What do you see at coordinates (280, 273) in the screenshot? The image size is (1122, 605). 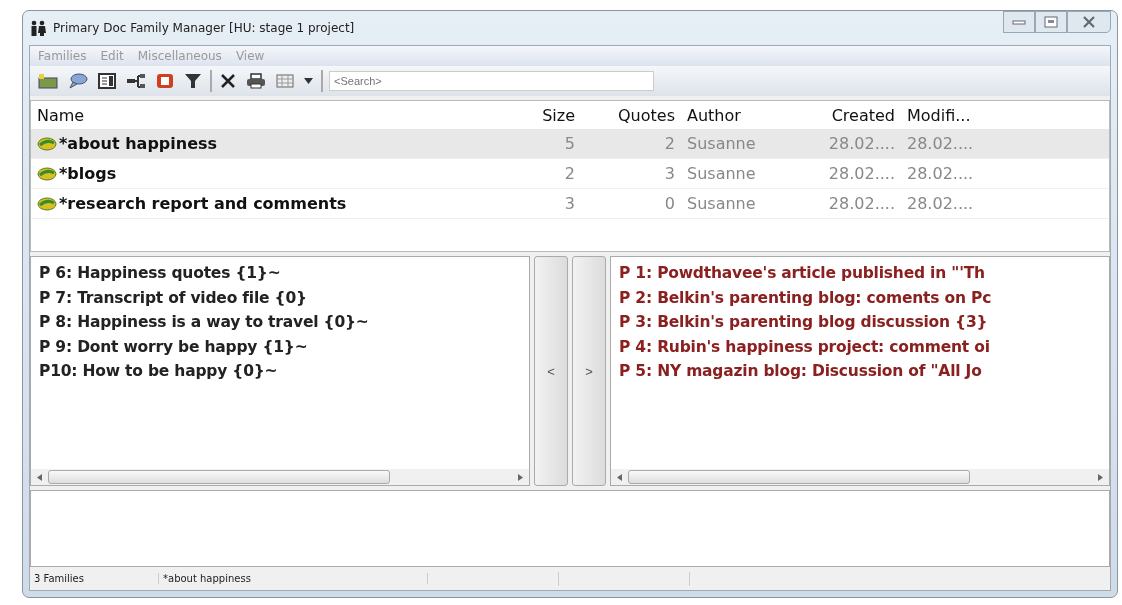 I see `list-item: P 6: Happiness quotes {1}~` at bounding box center [280, 273].